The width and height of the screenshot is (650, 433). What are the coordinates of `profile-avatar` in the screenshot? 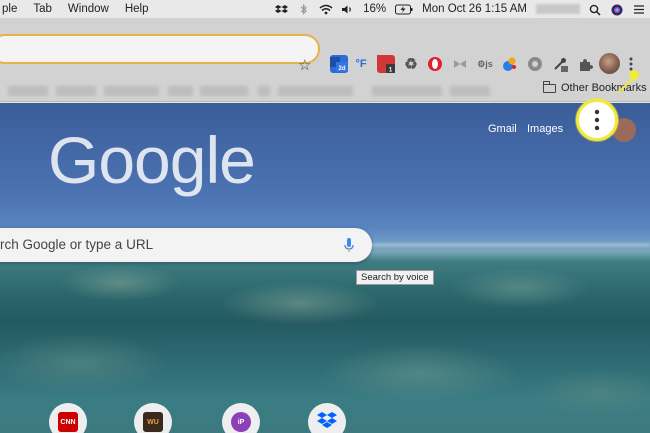 It's located at (609, 63).